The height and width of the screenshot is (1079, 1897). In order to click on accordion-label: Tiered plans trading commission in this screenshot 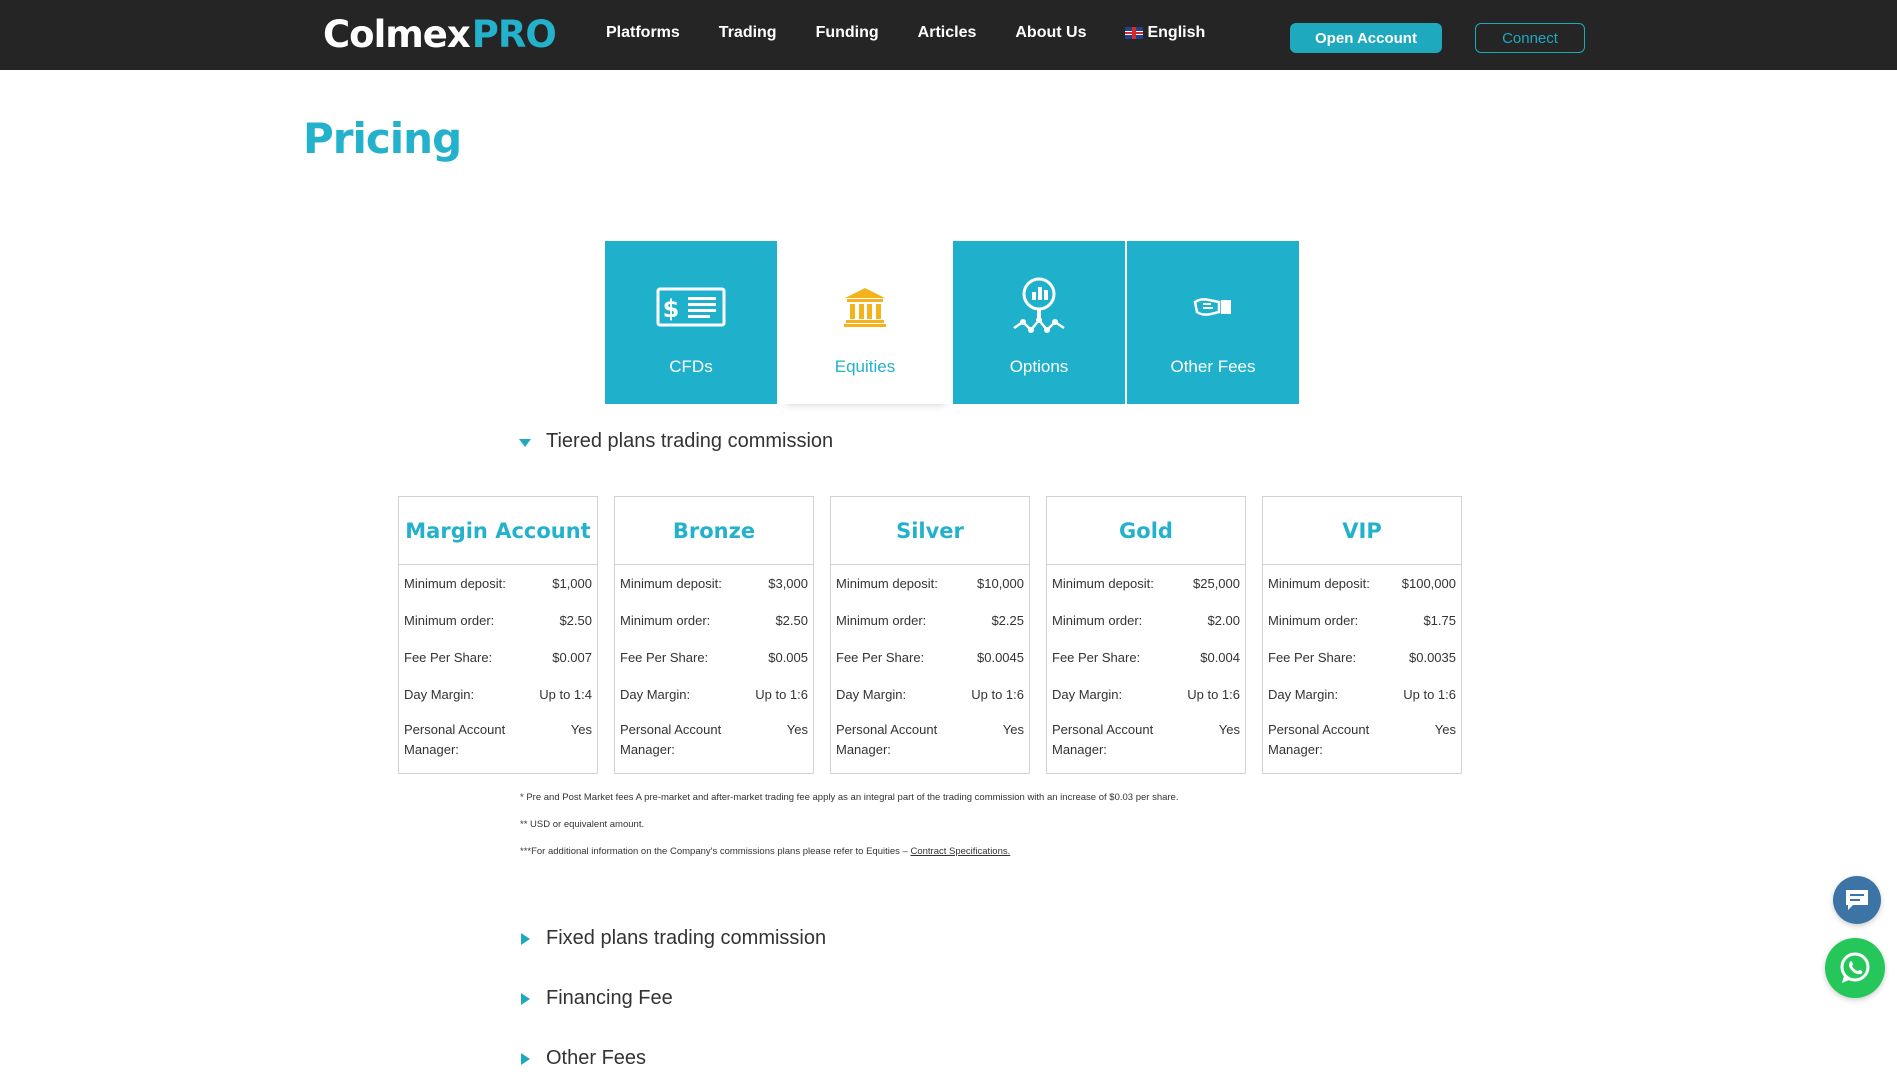, I will do `click(690, 441)`.